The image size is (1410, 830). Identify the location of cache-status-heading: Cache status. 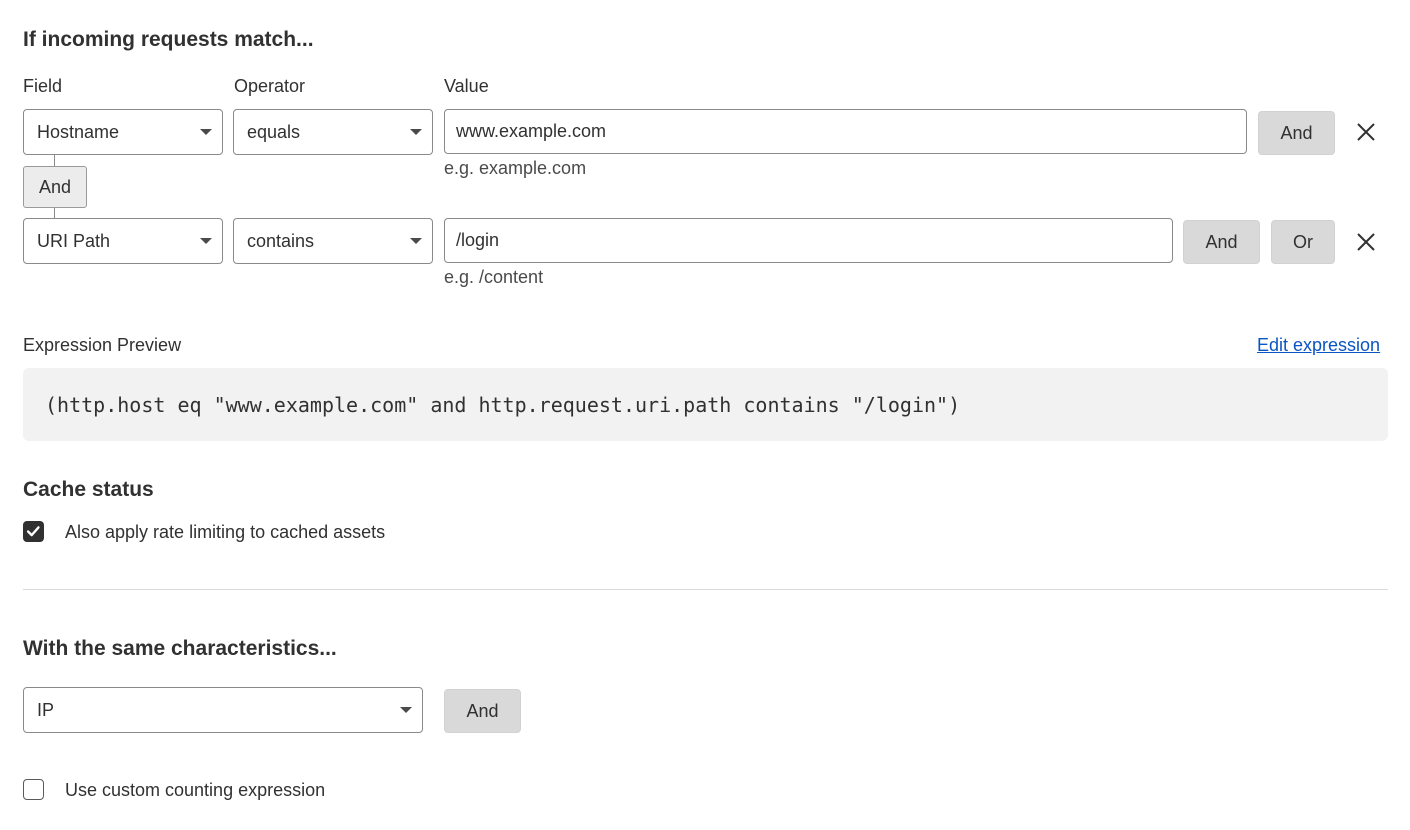
(88, 489).